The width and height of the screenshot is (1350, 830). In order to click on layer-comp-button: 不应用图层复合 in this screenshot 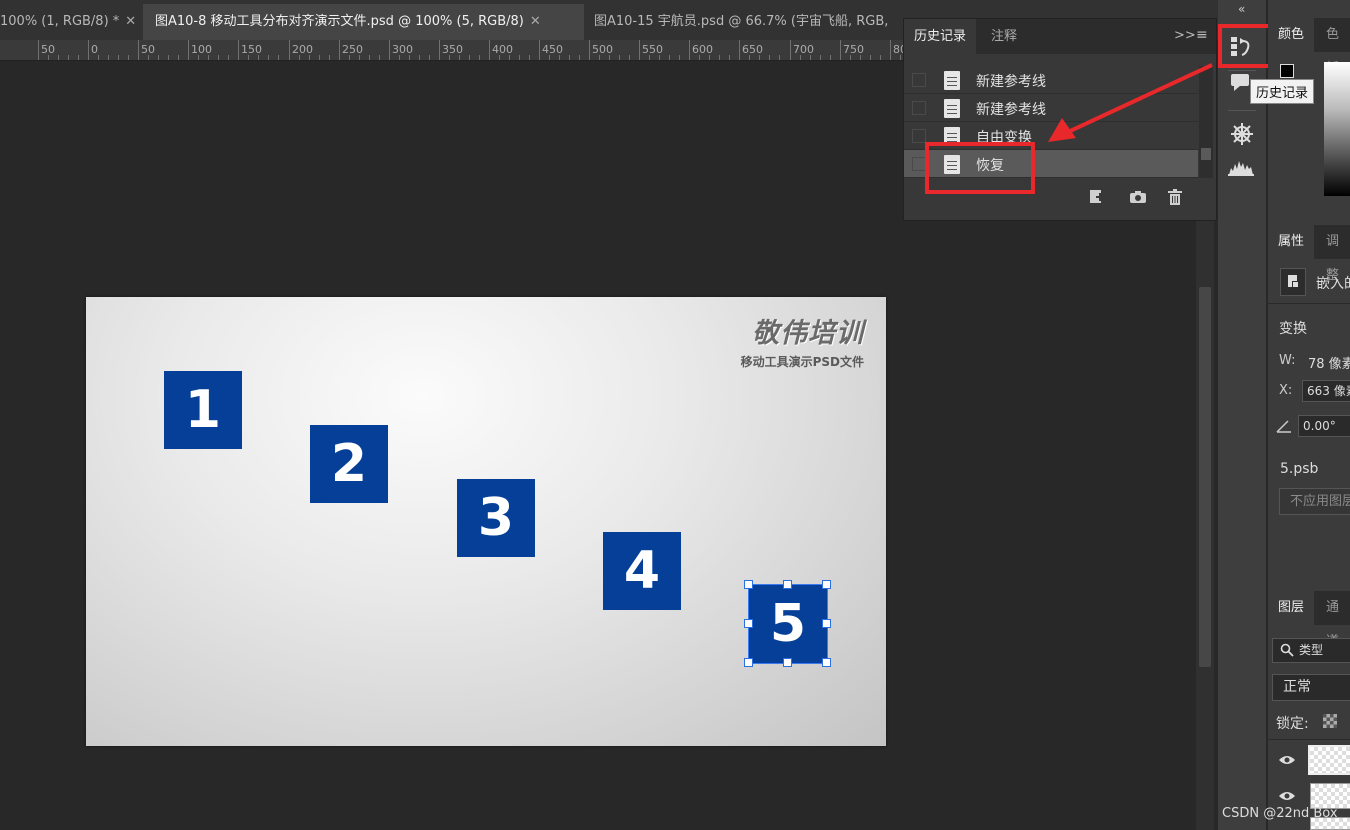, I will do `click(1314, 501)`.